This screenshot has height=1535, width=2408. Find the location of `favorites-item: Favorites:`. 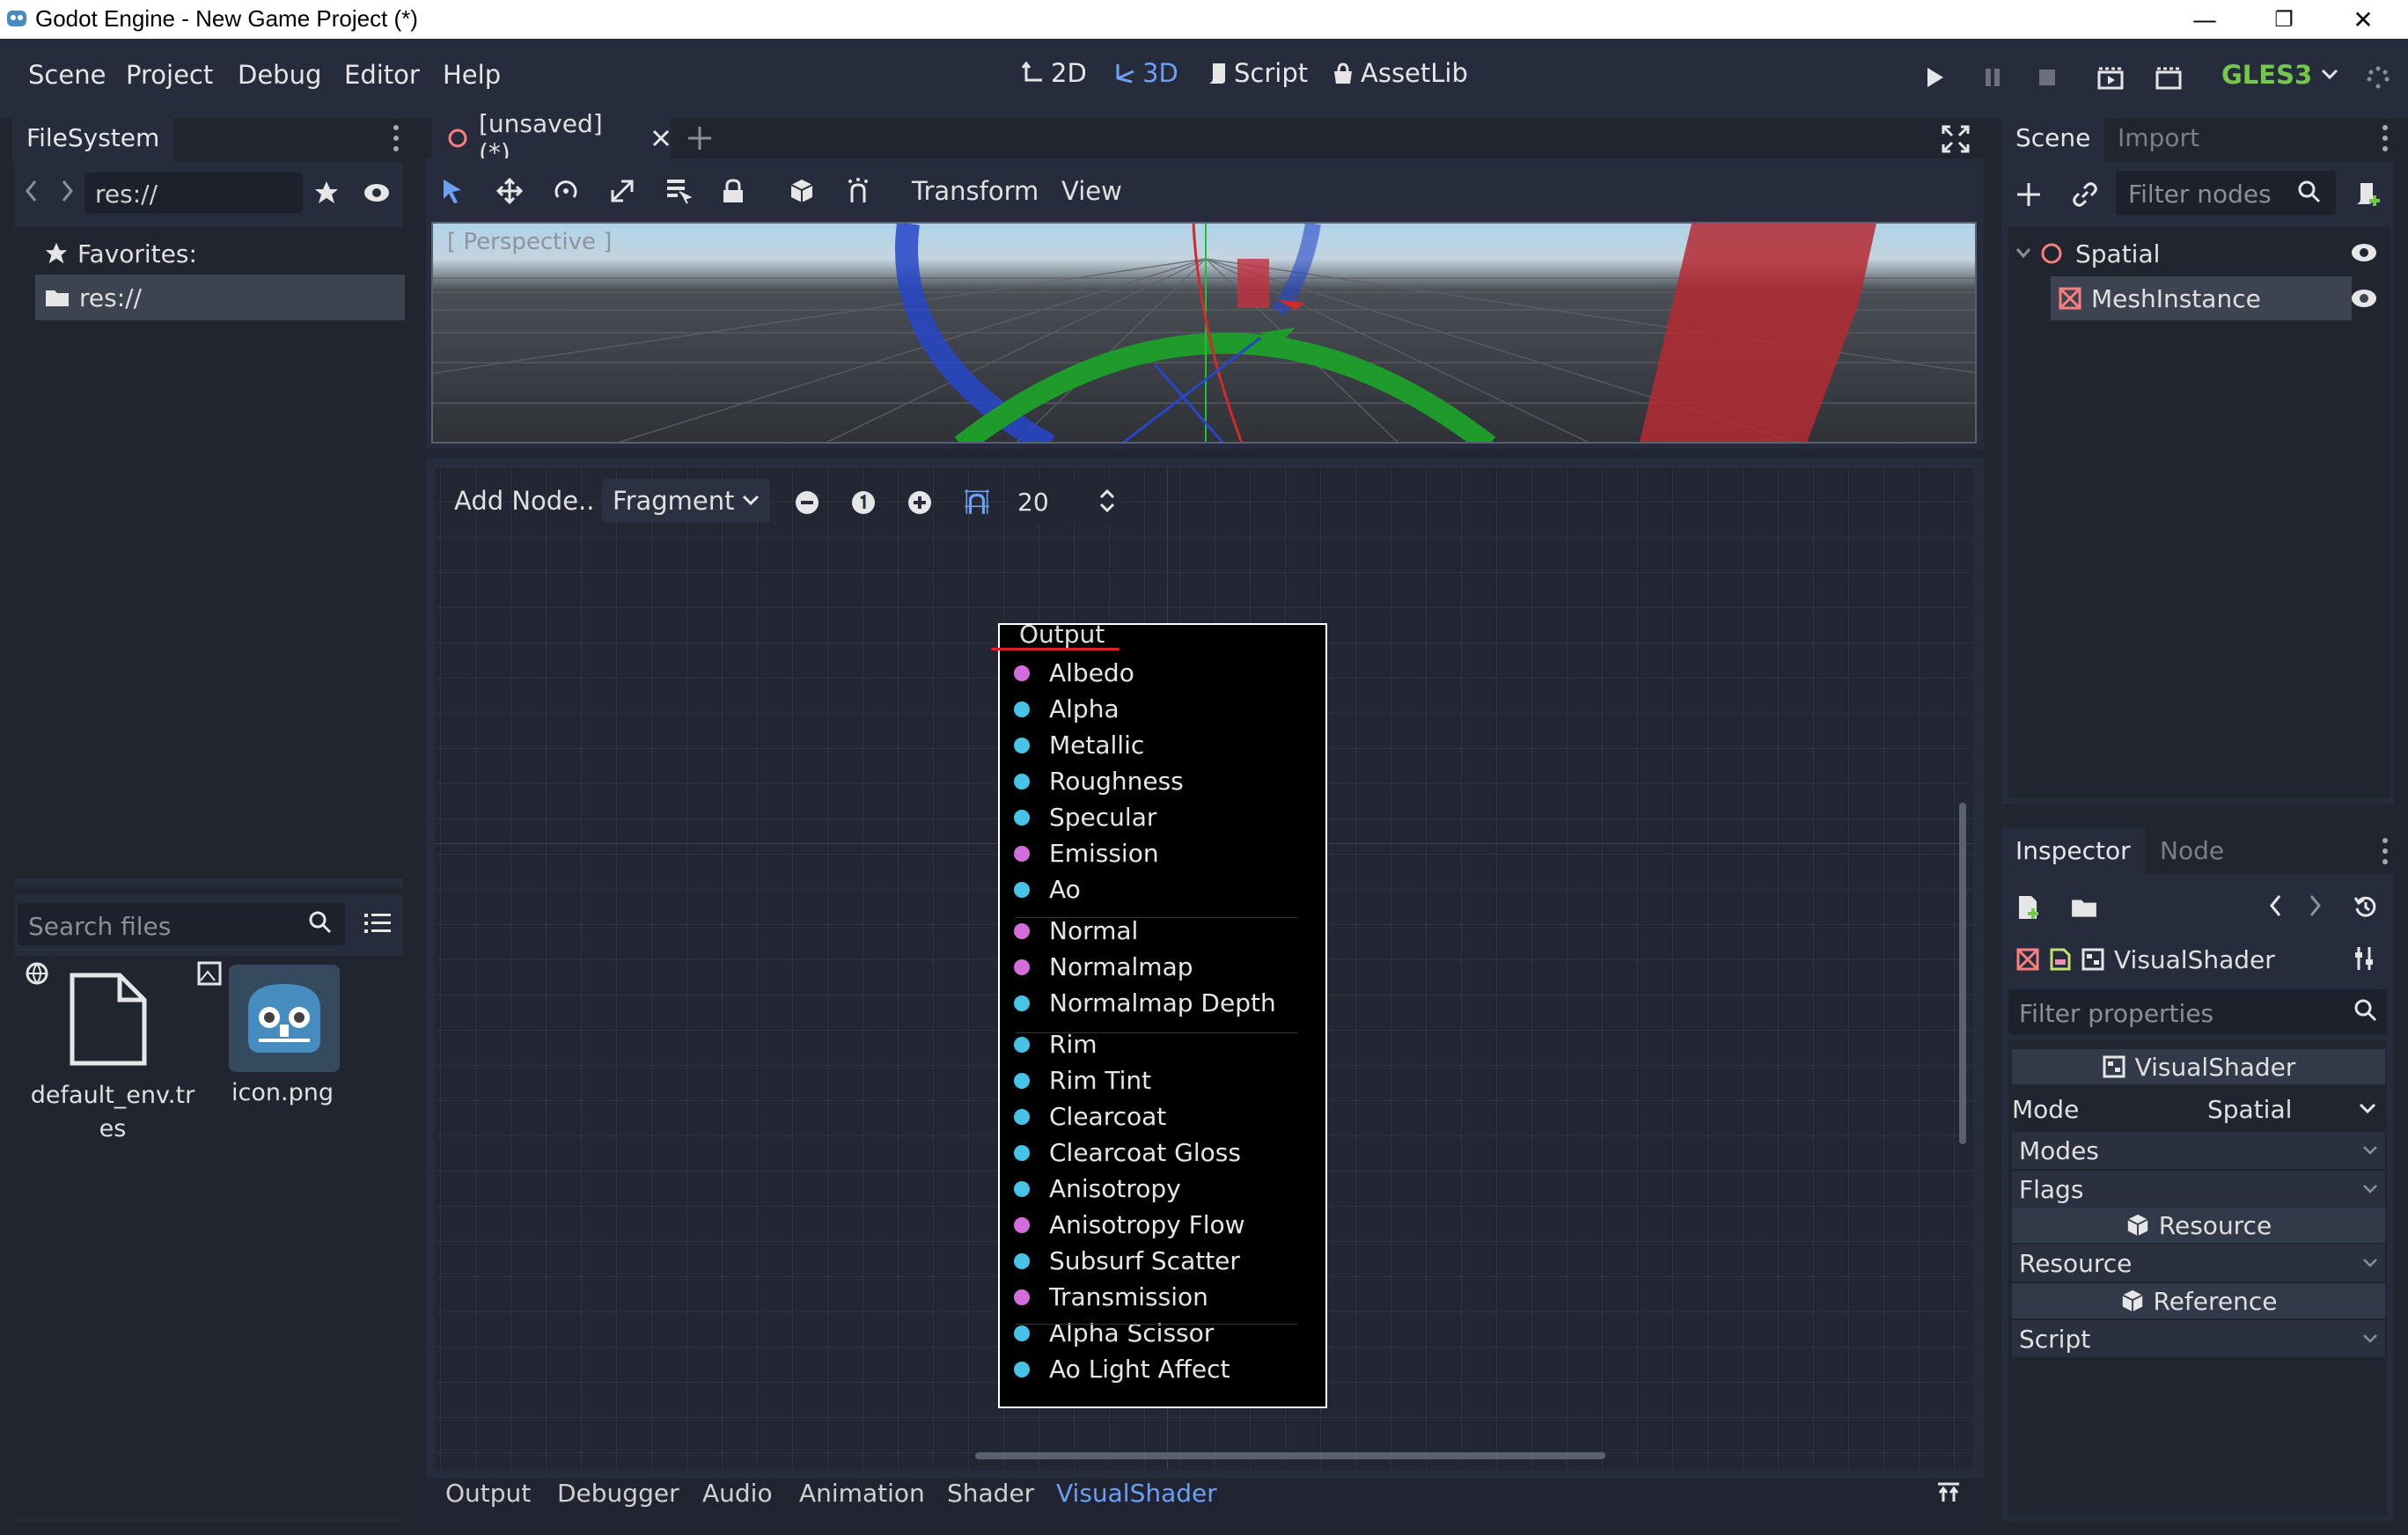

favorites-item: Favorites: is located at coordinates (120, 253).